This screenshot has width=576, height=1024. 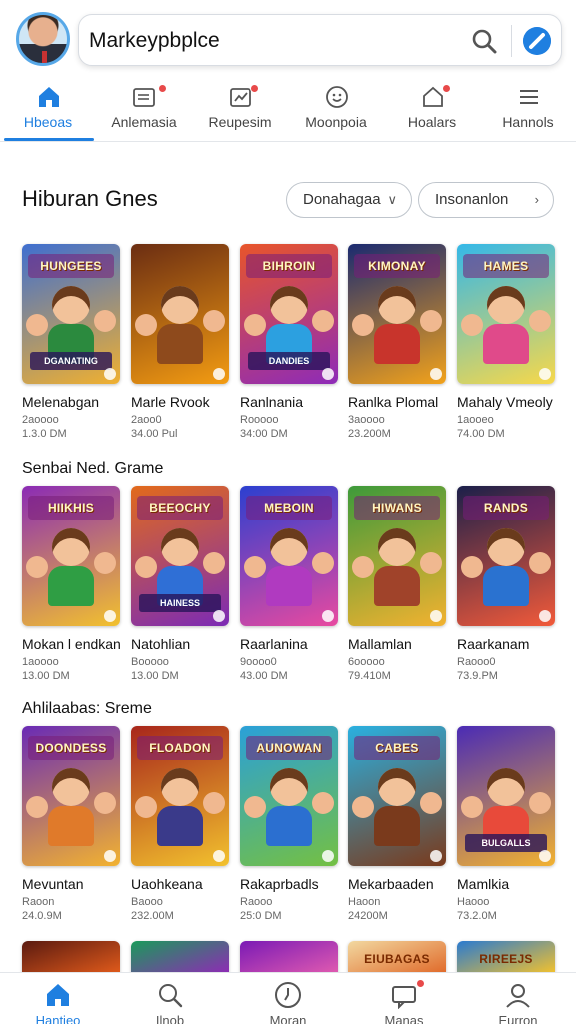 What do you see at coordinates (264, 676) in the screenshot?
I see `game-size: 43.00 DM` at bounding box center [264, 676].